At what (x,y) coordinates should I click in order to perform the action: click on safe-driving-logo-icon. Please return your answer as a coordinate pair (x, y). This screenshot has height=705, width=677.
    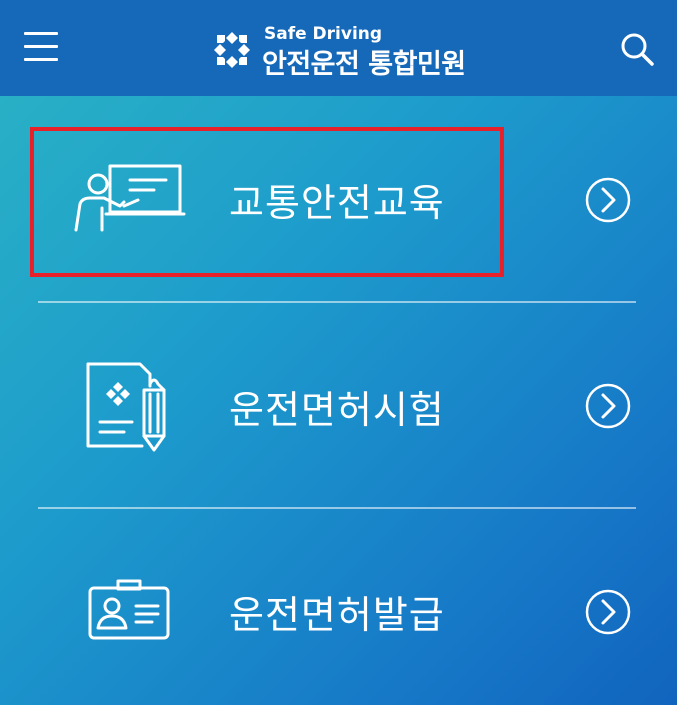
    Looking at the image, I should click on (232, 50).